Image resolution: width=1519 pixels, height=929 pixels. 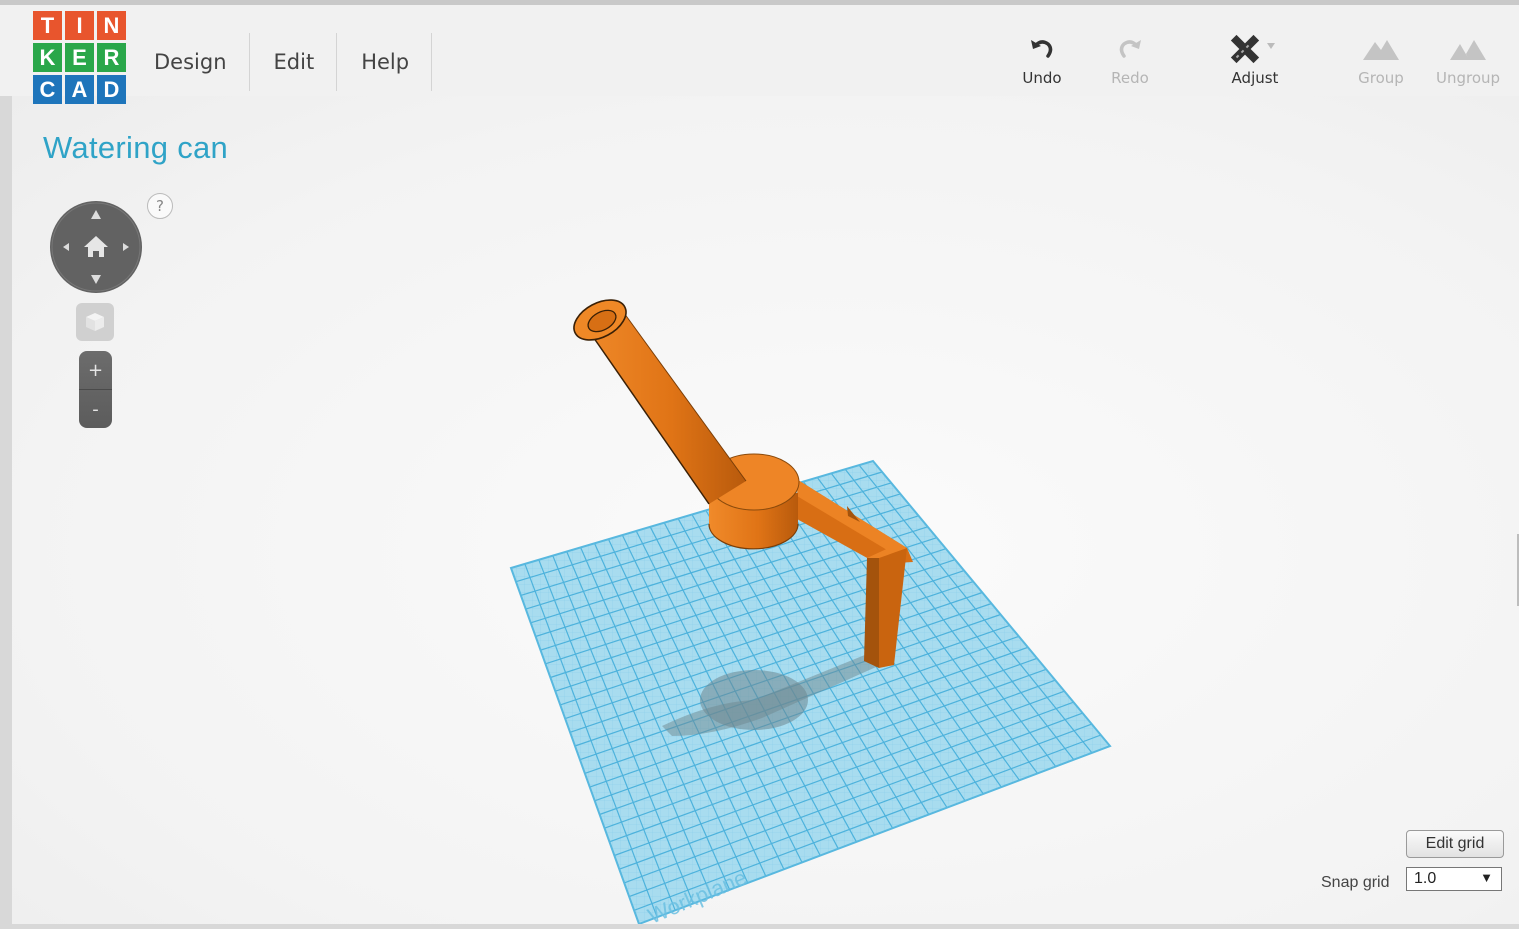 What do you see at coordinates (1255, 49) in the screenshot?
I see `adjust-icon` at bounding box center [1255, 49].